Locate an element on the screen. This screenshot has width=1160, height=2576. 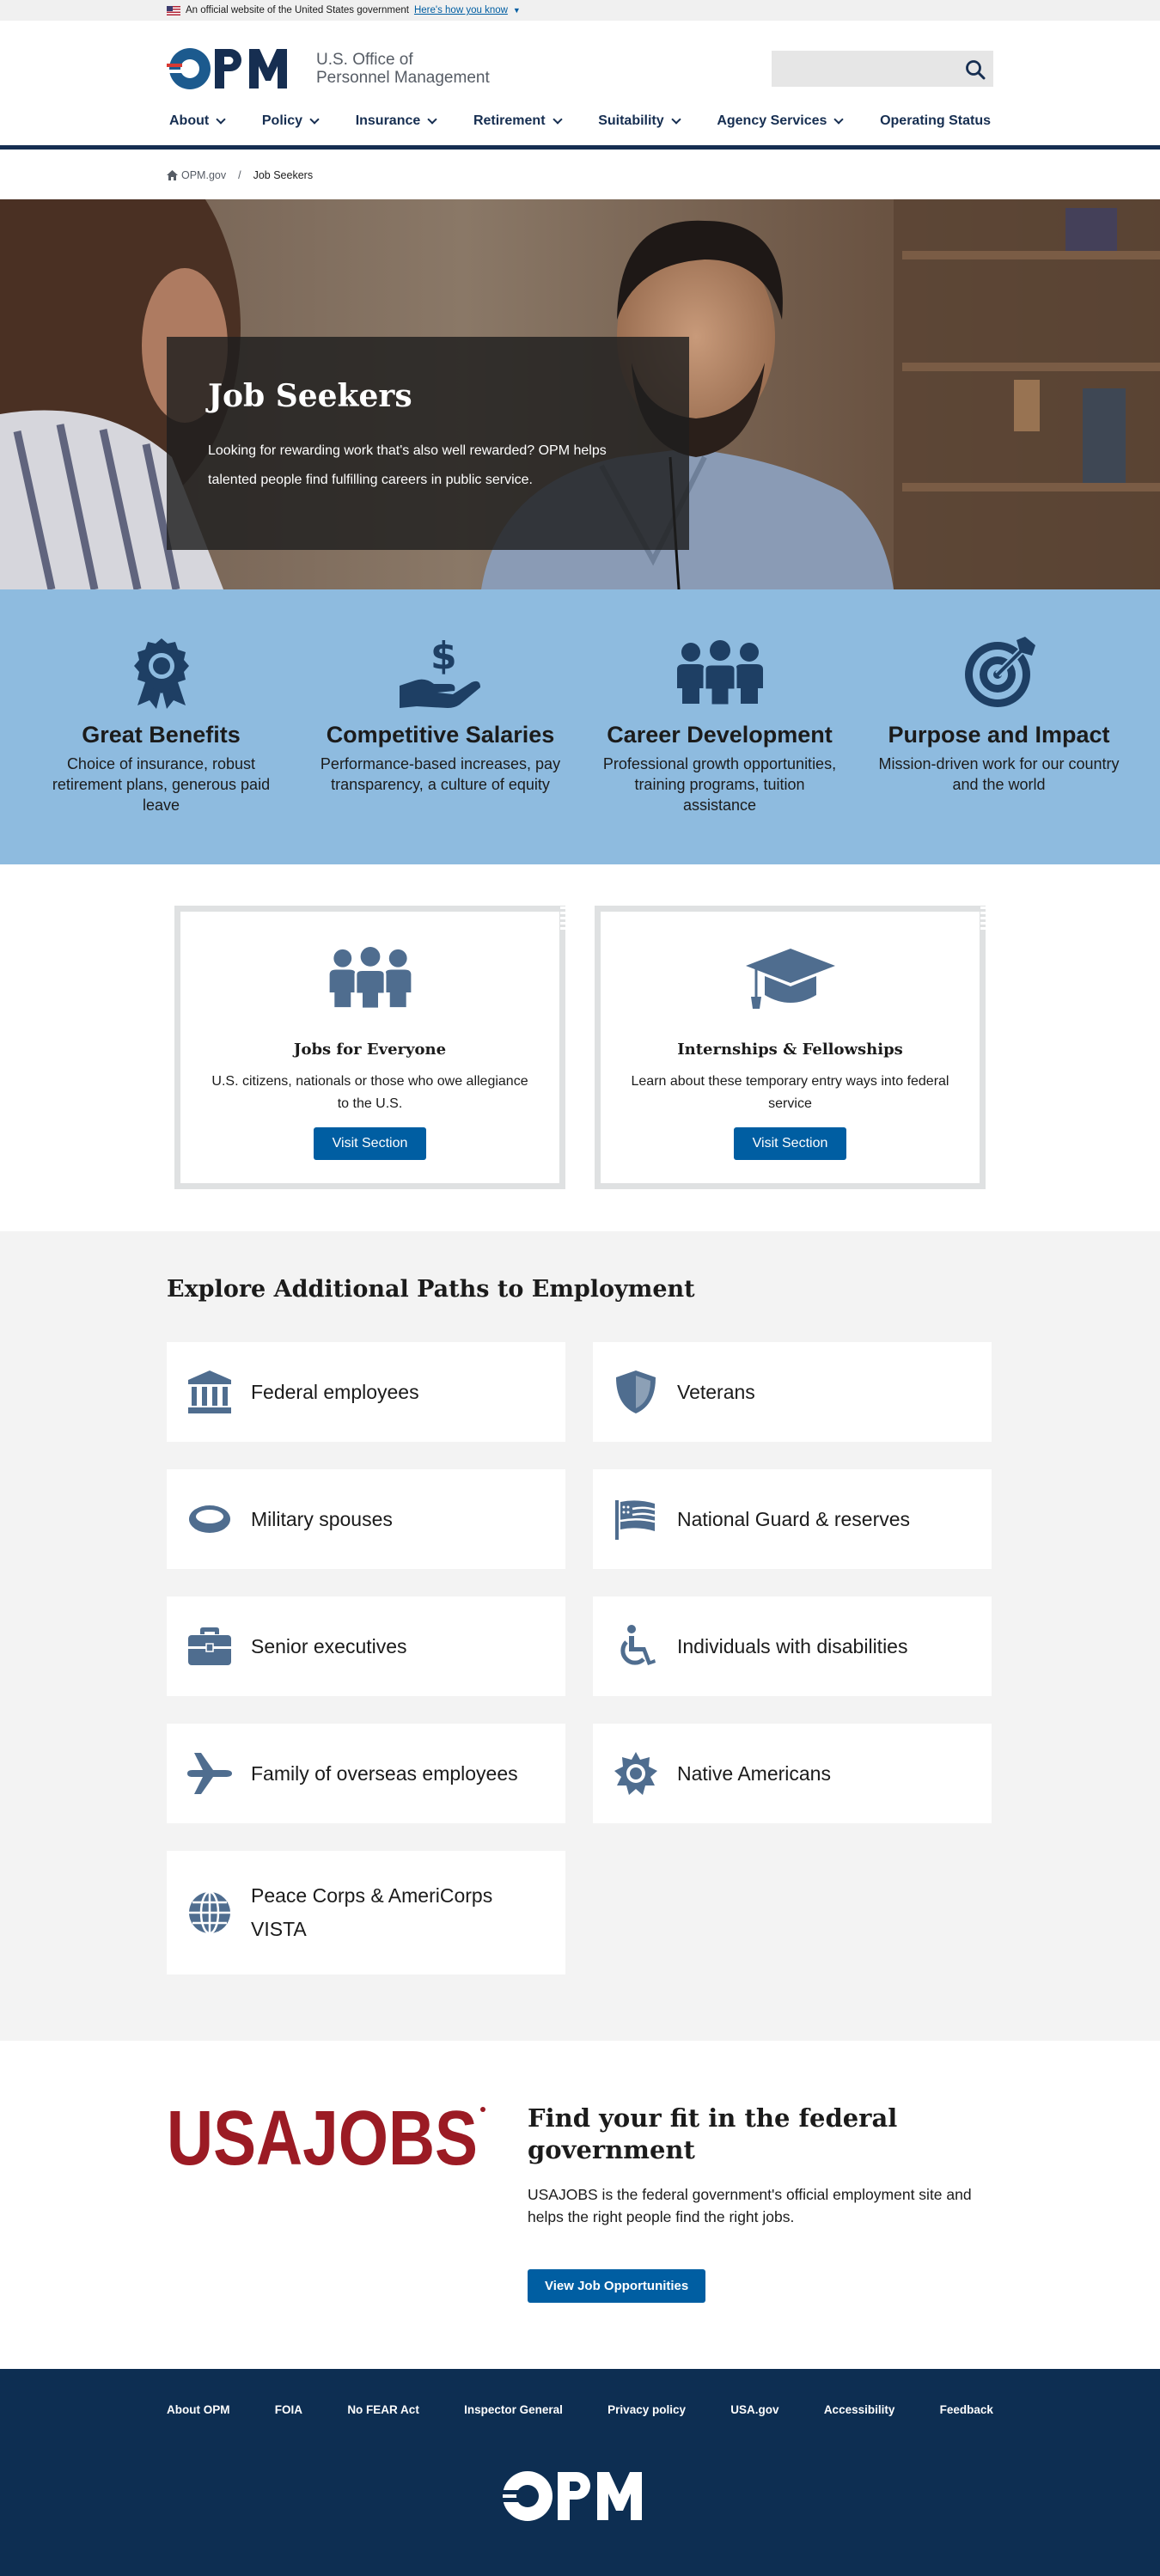
path-label: Family of overseas employees is located at coordinates (384, 1773).